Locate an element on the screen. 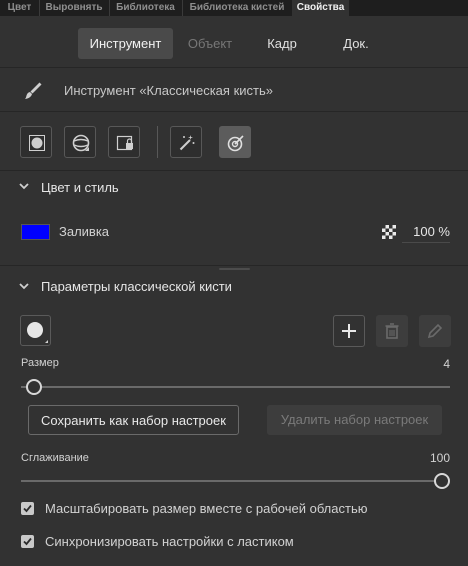  pressure-target-button is located at coordinates (235, 142).